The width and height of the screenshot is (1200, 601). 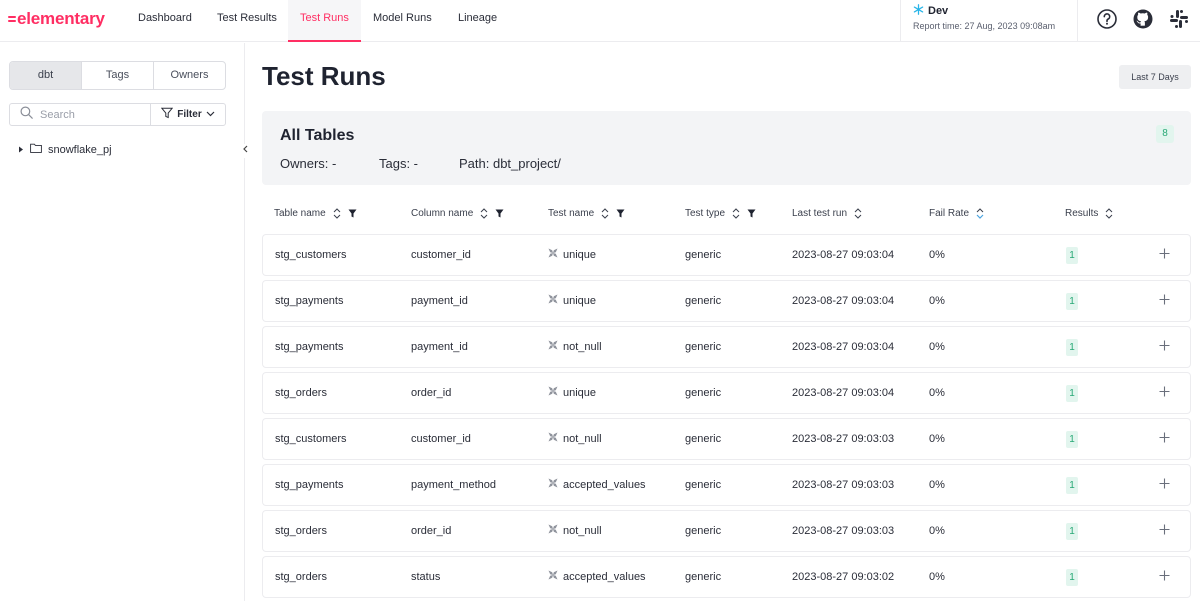 What do you see at coordinates (1107, 19) in the screenshot?
I see `help-icon` at bounding box center [1107, 19].